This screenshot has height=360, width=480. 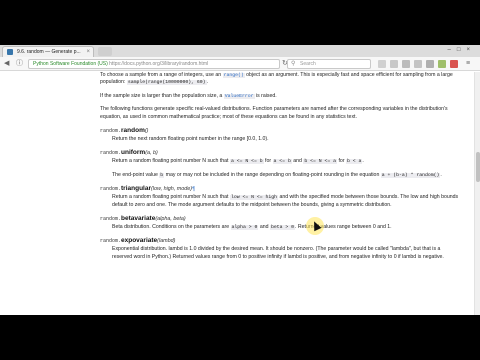 What do you see at coordinates (394, 64) in the screenshot?
I see `reading-list-icon` at bounding box center [394, 64].